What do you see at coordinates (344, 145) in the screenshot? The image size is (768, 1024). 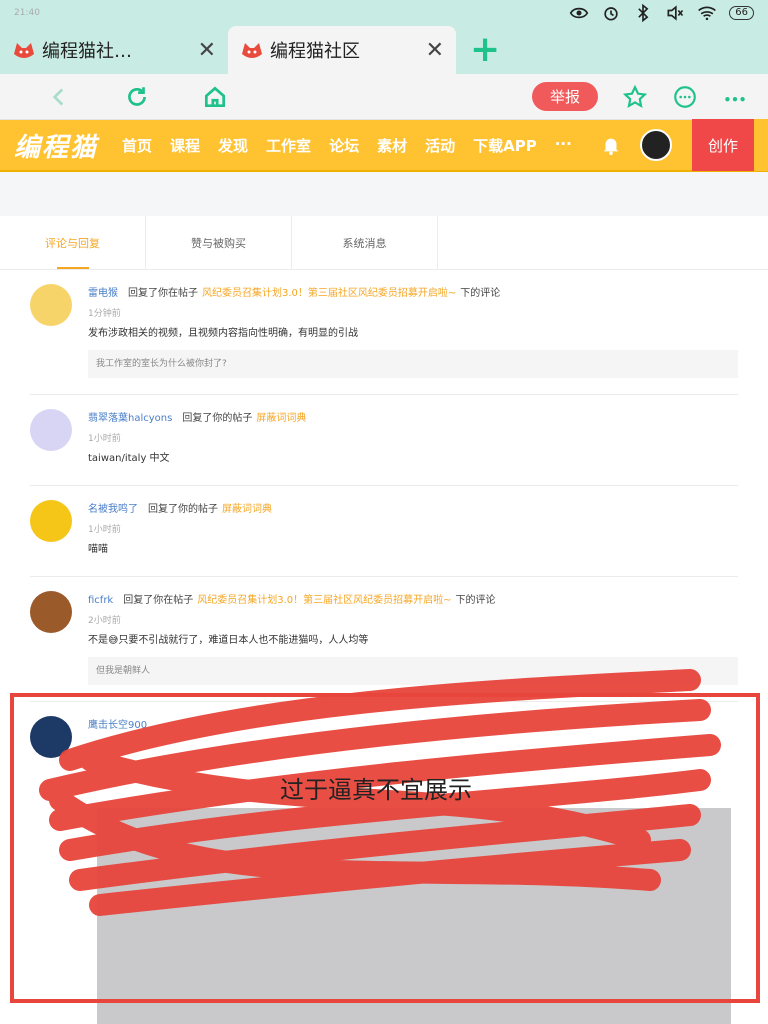 I see `menu-forum: 论坛` at bounding box center [344, 145].